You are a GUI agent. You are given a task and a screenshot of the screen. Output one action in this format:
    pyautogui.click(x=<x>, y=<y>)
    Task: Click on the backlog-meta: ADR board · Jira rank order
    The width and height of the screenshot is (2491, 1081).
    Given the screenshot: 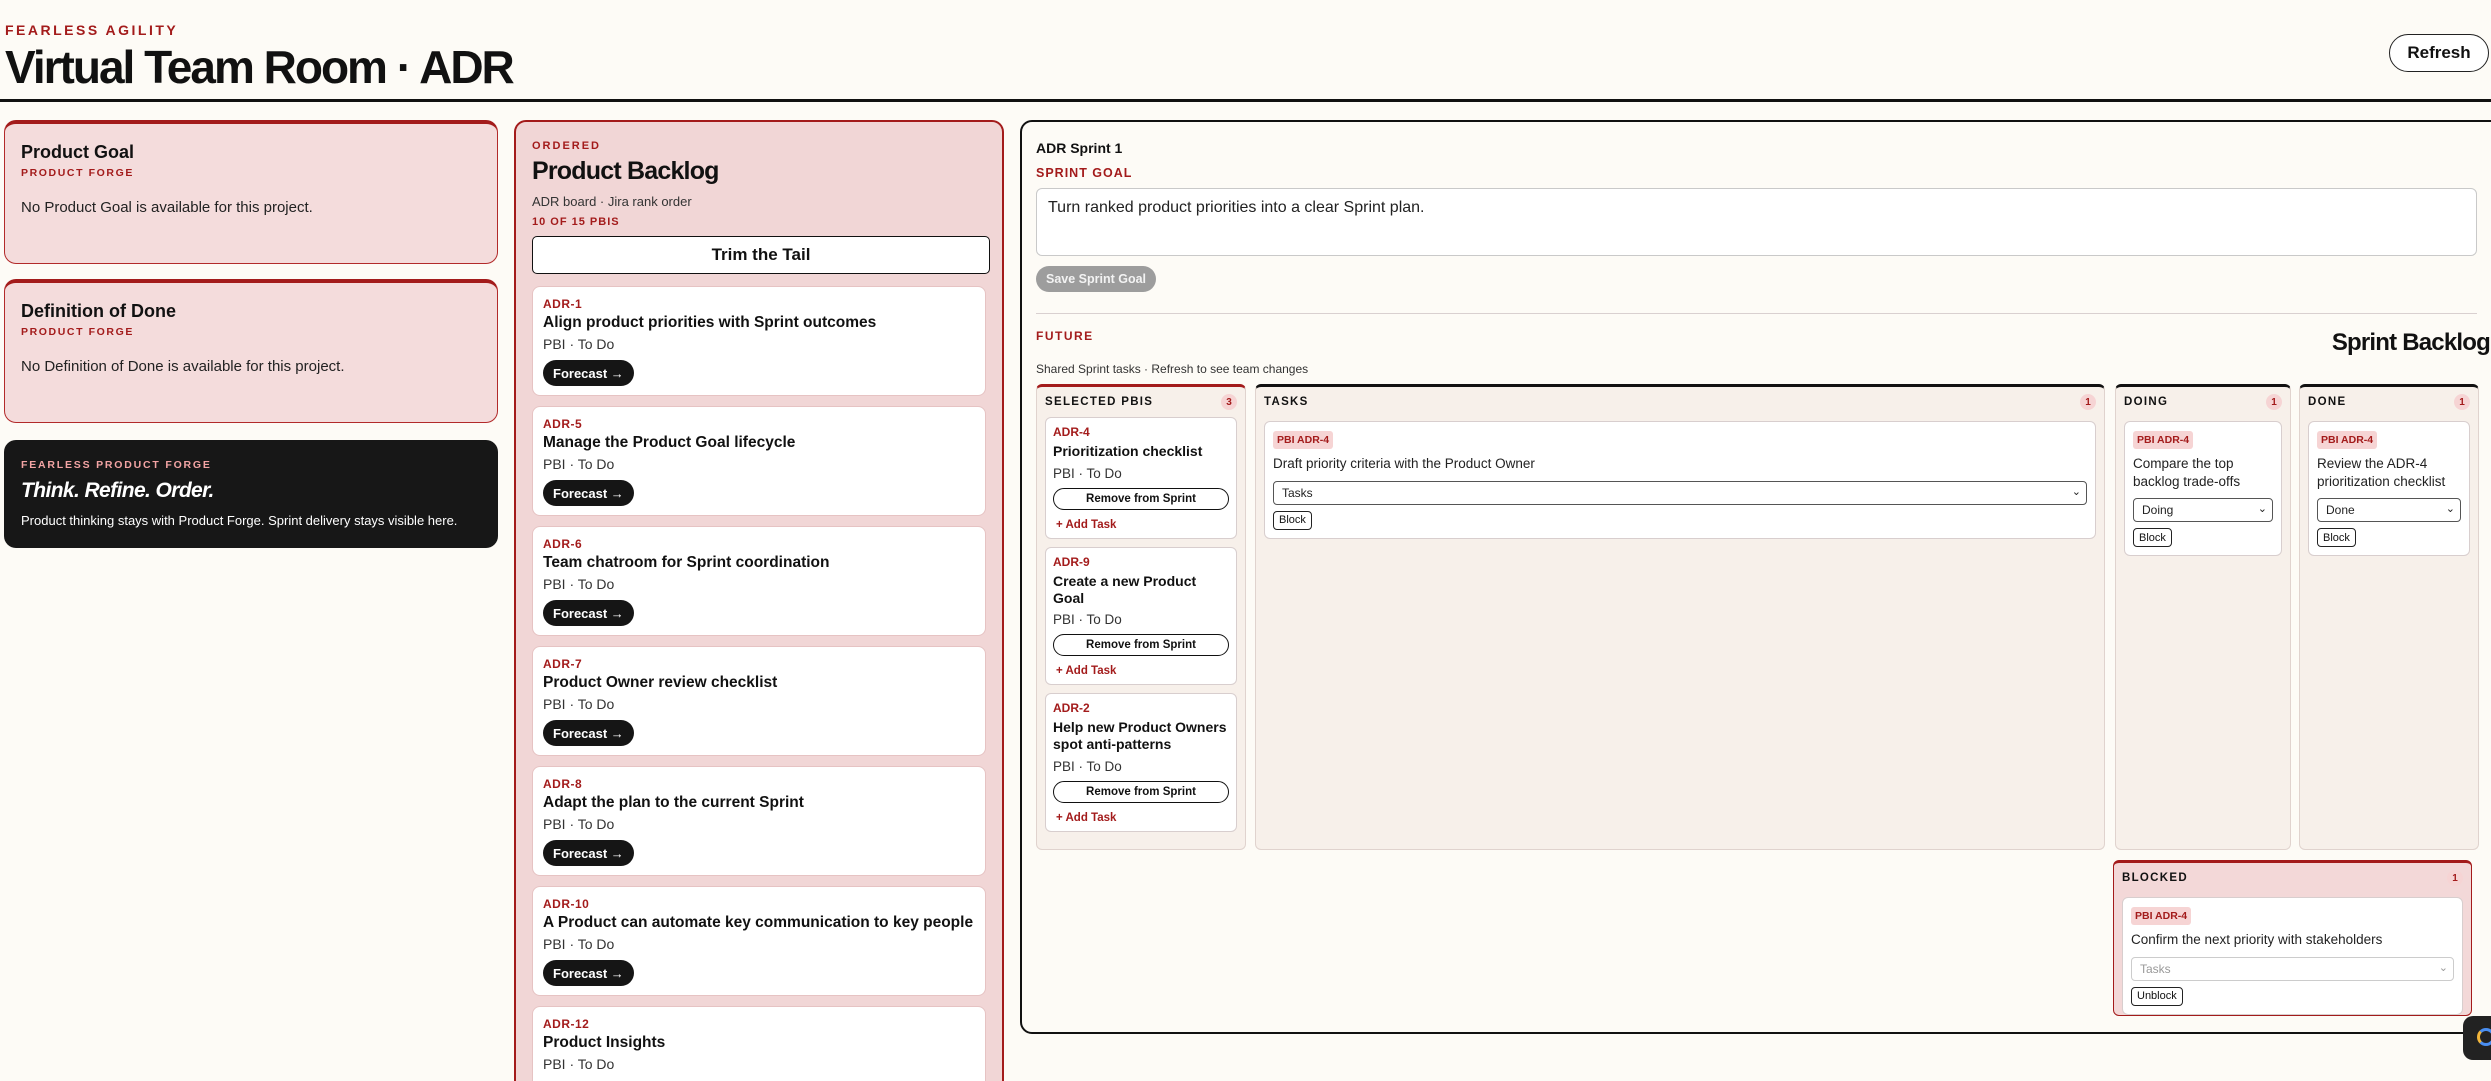 What is the action you would take?
    pyautogui.click(x=612, y=201)
    